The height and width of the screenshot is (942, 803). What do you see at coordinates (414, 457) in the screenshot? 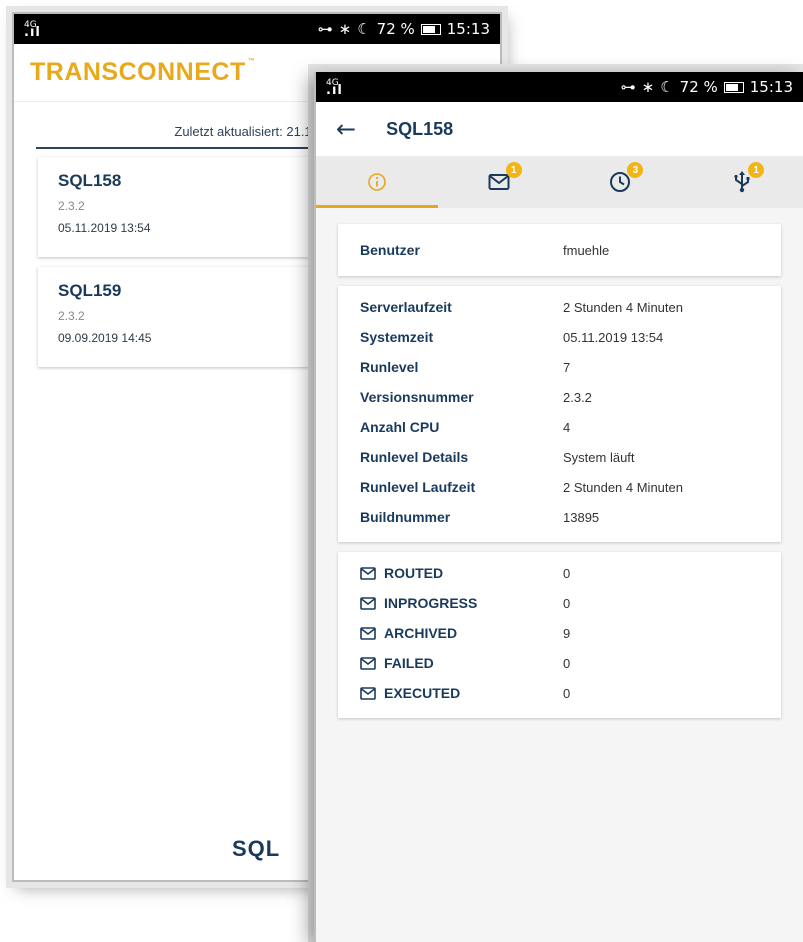
I see `info-label: Runlevel Details` at bounding box center [414, 457].